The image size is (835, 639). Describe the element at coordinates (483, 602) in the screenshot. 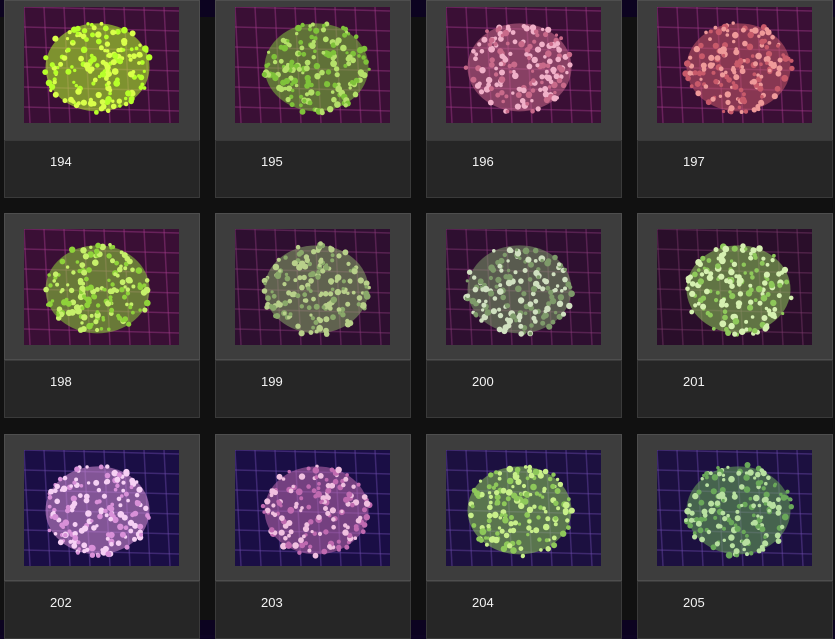

I see `item-number: 204` at that location.